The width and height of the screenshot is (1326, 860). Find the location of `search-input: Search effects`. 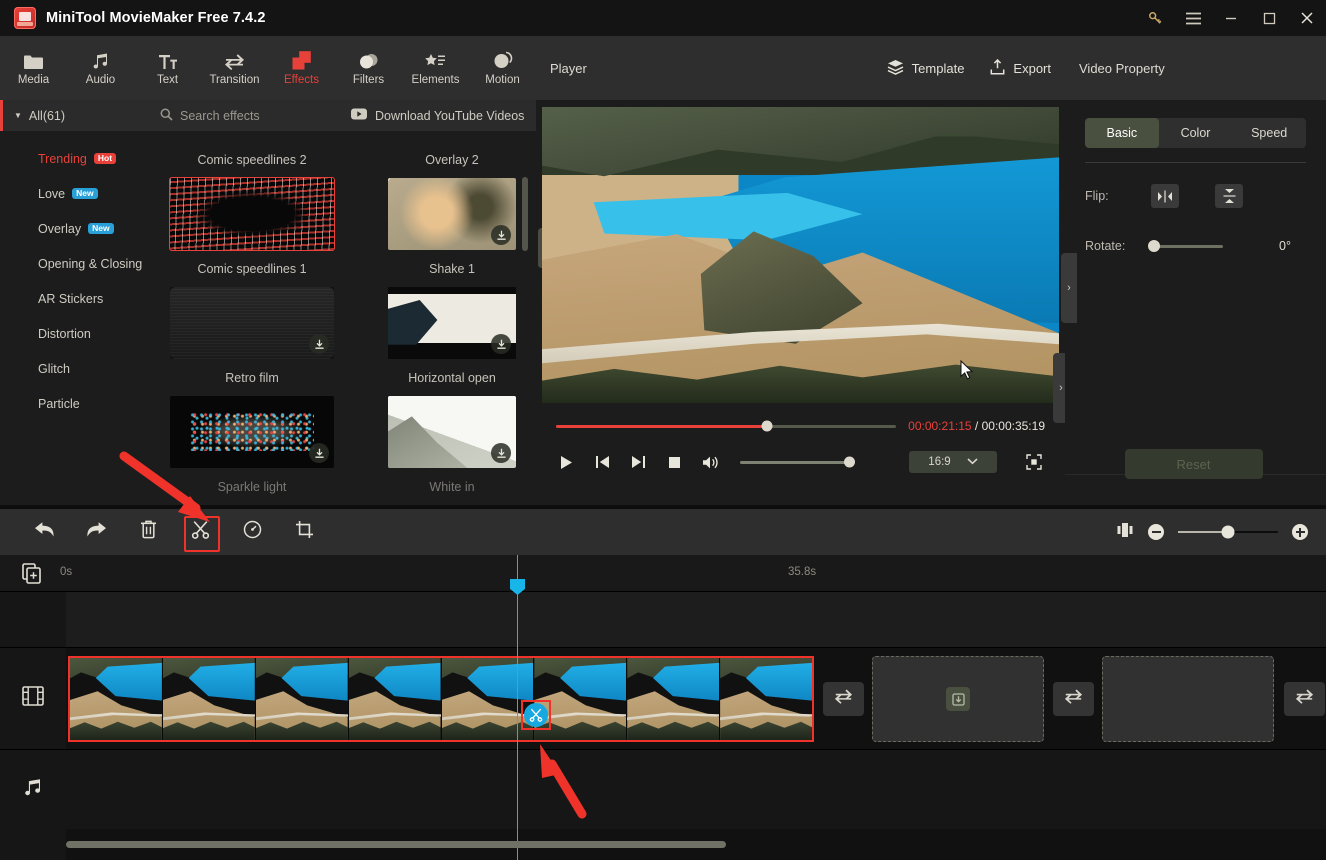

search-input: Search effects is located at coordinates (248, 116).